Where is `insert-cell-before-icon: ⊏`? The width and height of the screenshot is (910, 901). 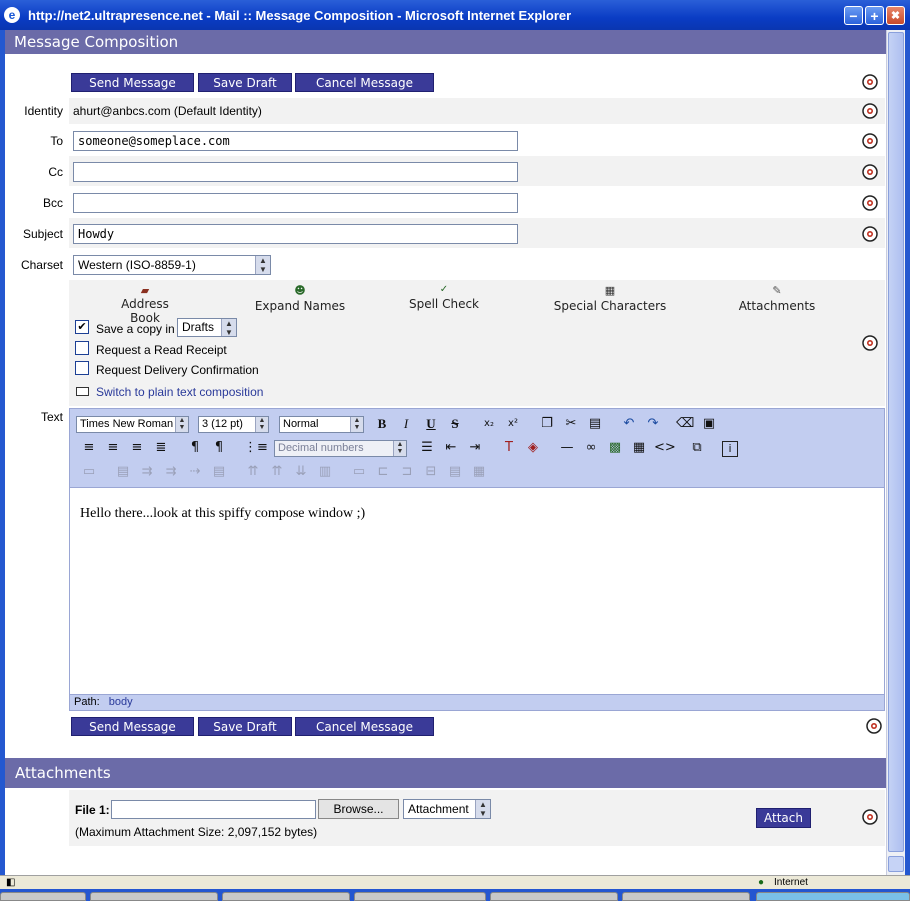
insert-cell-before-icon: ⊏ is located at coordinates (383, 471).